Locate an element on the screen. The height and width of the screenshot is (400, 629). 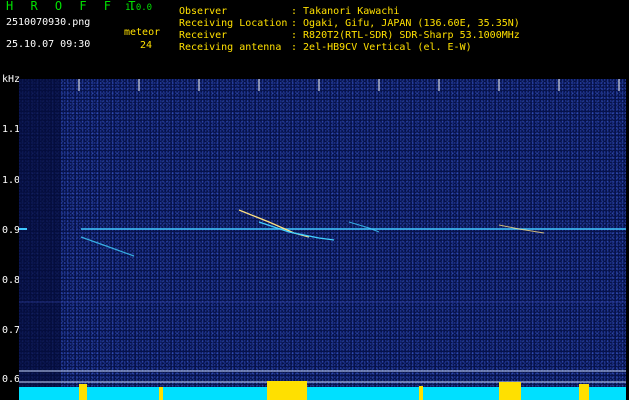
meteor-label: meteor is located at coordinates (142, 32).